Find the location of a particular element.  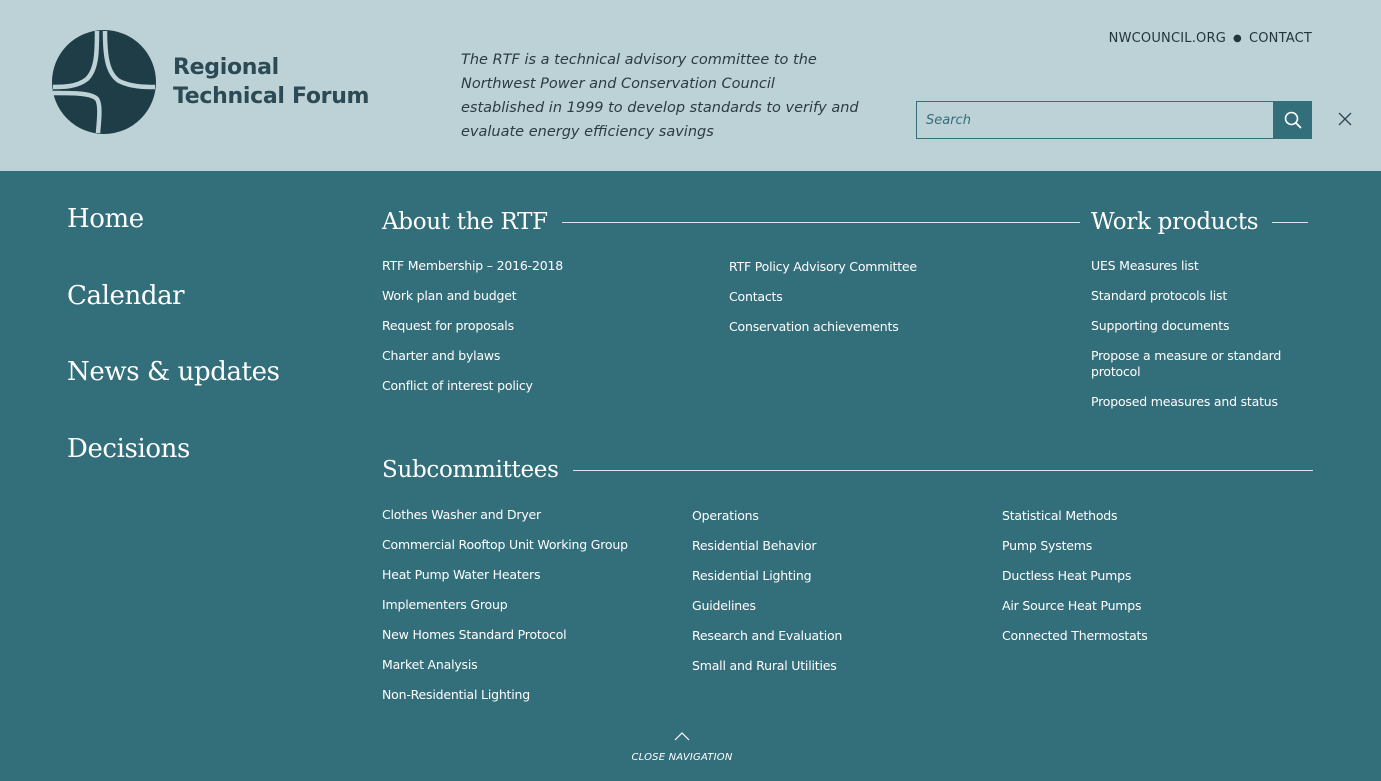

about-link: Conservation achievements is located at coordinates (823, 334).